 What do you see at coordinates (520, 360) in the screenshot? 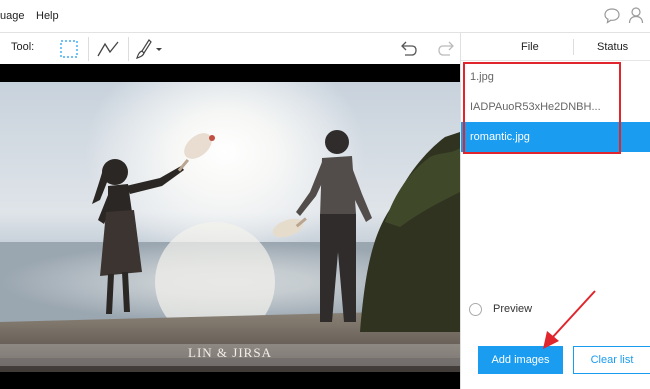
I see `add-images-button: Add images` at bounding box center [520, 360].